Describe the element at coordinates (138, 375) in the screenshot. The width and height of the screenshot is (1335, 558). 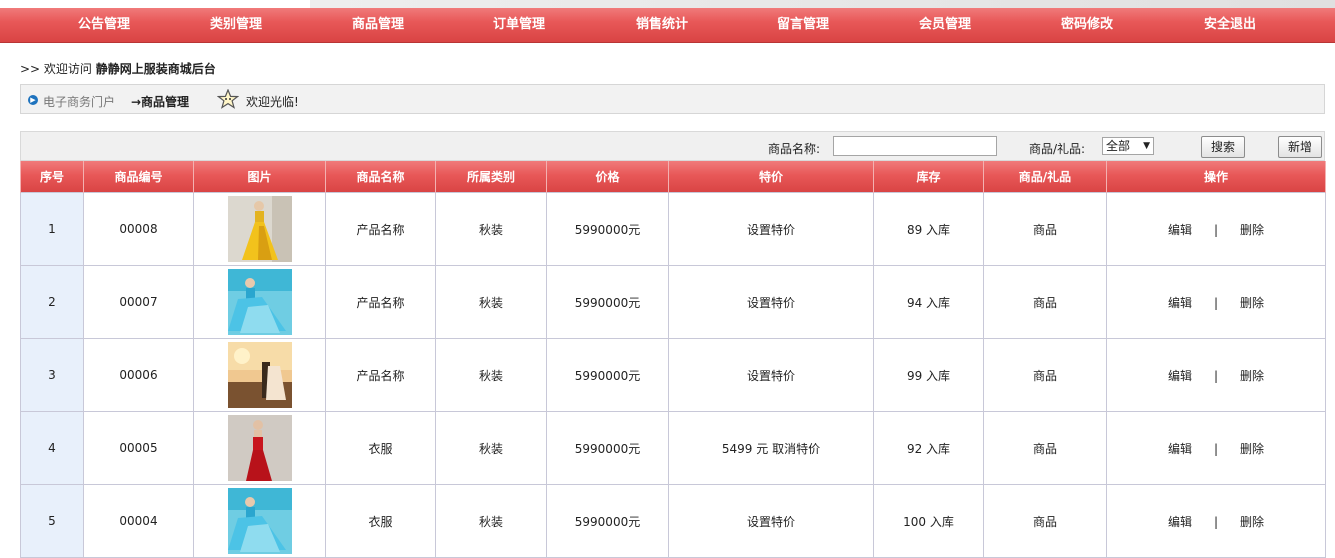
I see `cell-code: 00006` at that location.